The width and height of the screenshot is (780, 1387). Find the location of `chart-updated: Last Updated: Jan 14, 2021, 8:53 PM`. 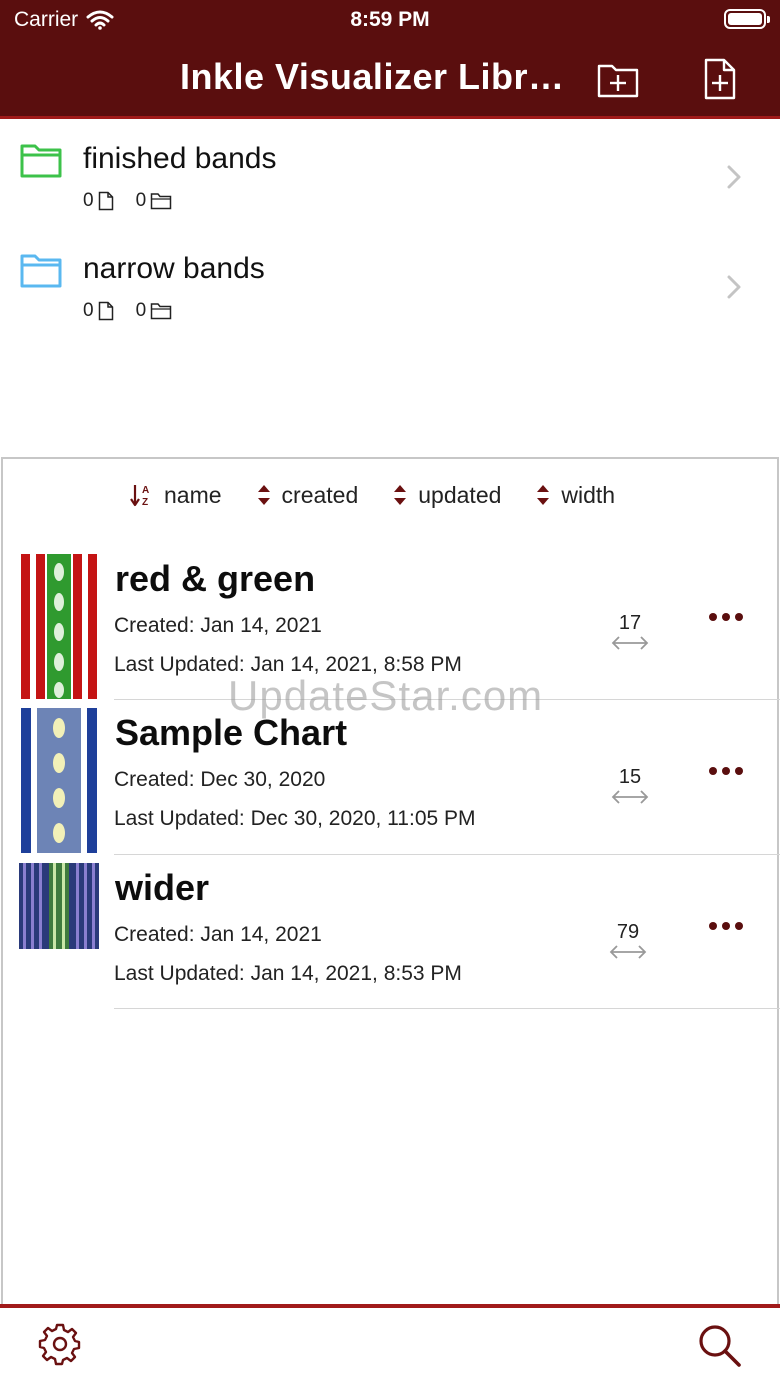

chart-updated: Last Updated: Jan 14, 2021, 8:53 PM is located at coordinates (288, 973).